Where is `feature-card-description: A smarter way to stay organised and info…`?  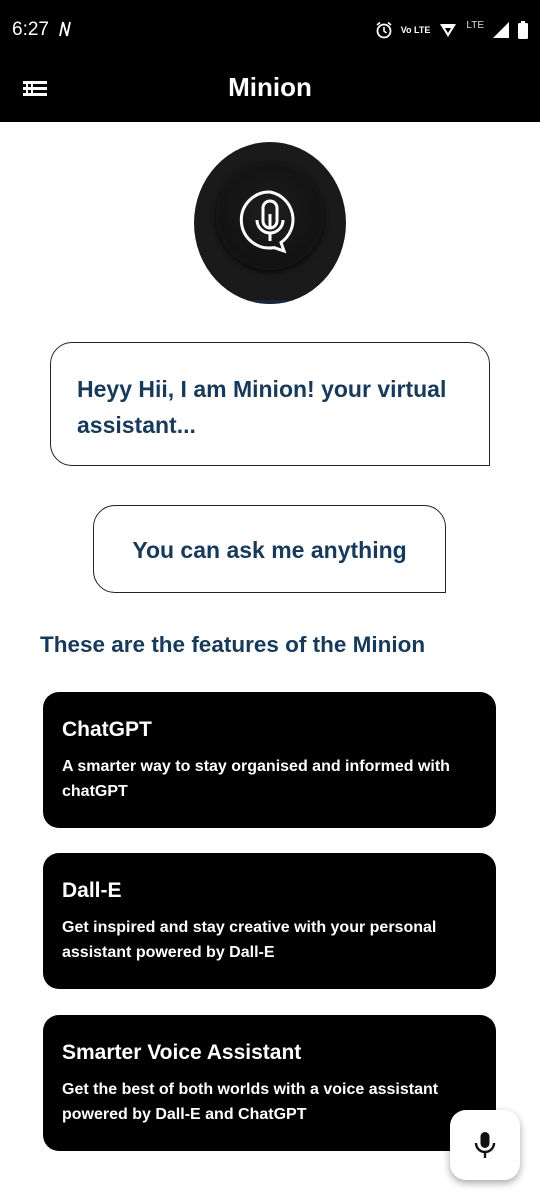 feature-card-description: A smarter way to stay organised and info… is located at coordinates (256, 779).